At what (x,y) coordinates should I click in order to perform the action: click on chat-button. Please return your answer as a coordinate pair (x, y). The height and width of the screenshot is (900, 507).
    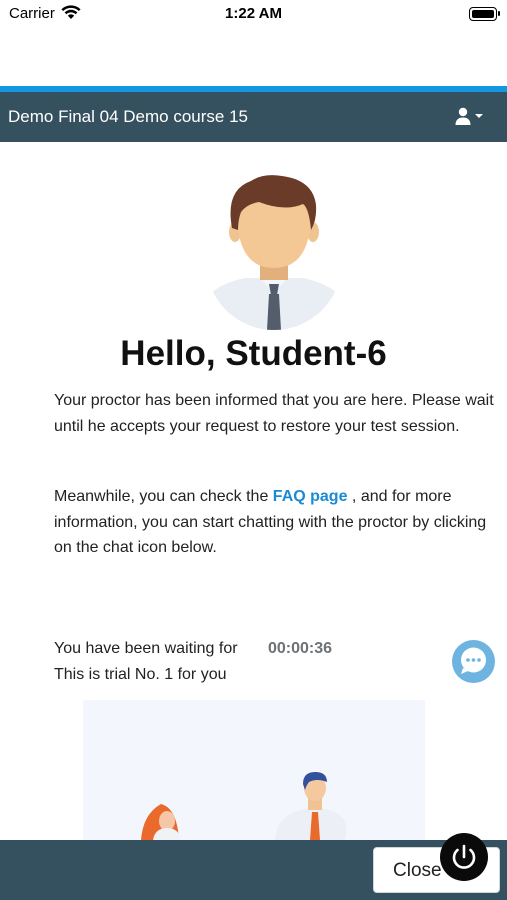
    Looking at the image, I should click on (473, 661).